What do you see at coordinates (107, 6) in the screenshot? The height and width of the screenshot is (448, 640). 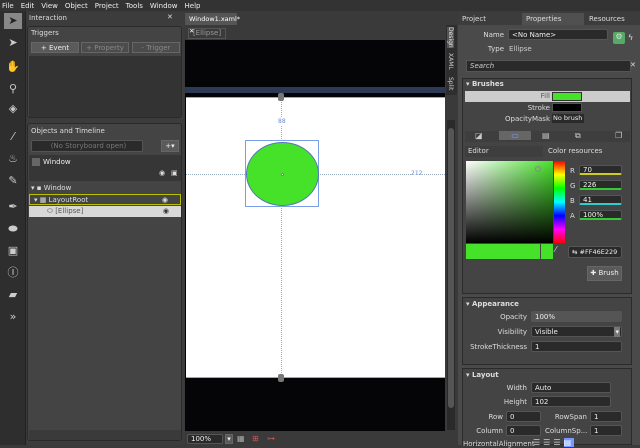 I see `menu-project: Project` at bounding box center [107, 6].